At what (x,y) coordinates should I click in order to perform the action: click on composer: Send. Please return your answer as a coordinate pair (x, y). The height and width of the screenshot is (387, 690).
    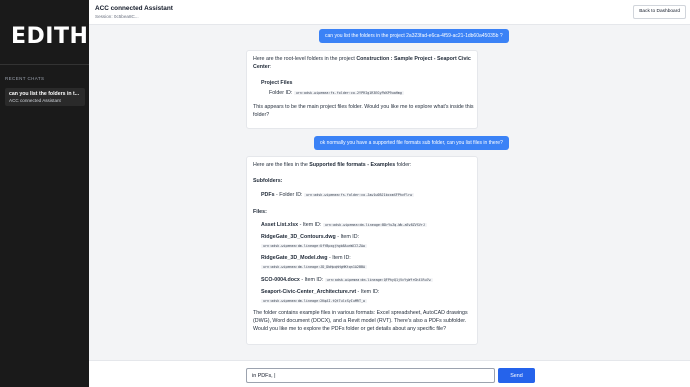
    Looking at the image, I should click on (389, 373).